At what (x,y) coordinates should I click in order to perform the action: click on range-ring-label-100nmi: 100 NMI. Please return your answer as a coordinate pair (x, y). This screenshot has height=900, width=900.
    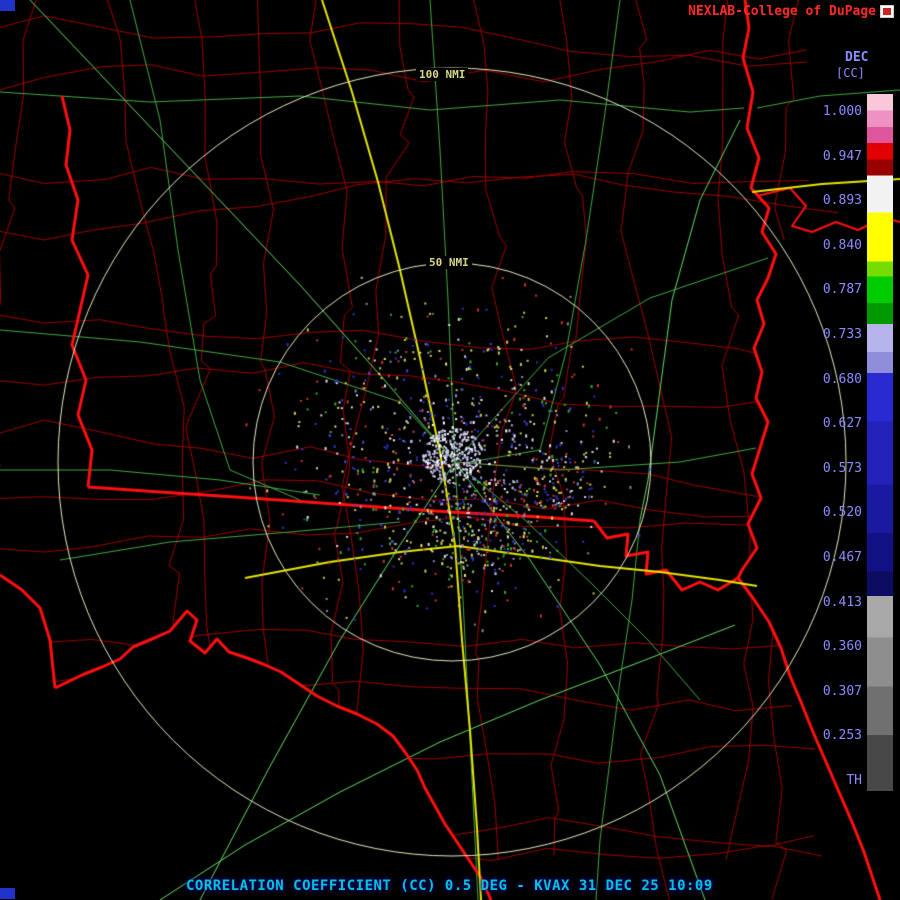
    Looking at the image, I should click on (442, 74).